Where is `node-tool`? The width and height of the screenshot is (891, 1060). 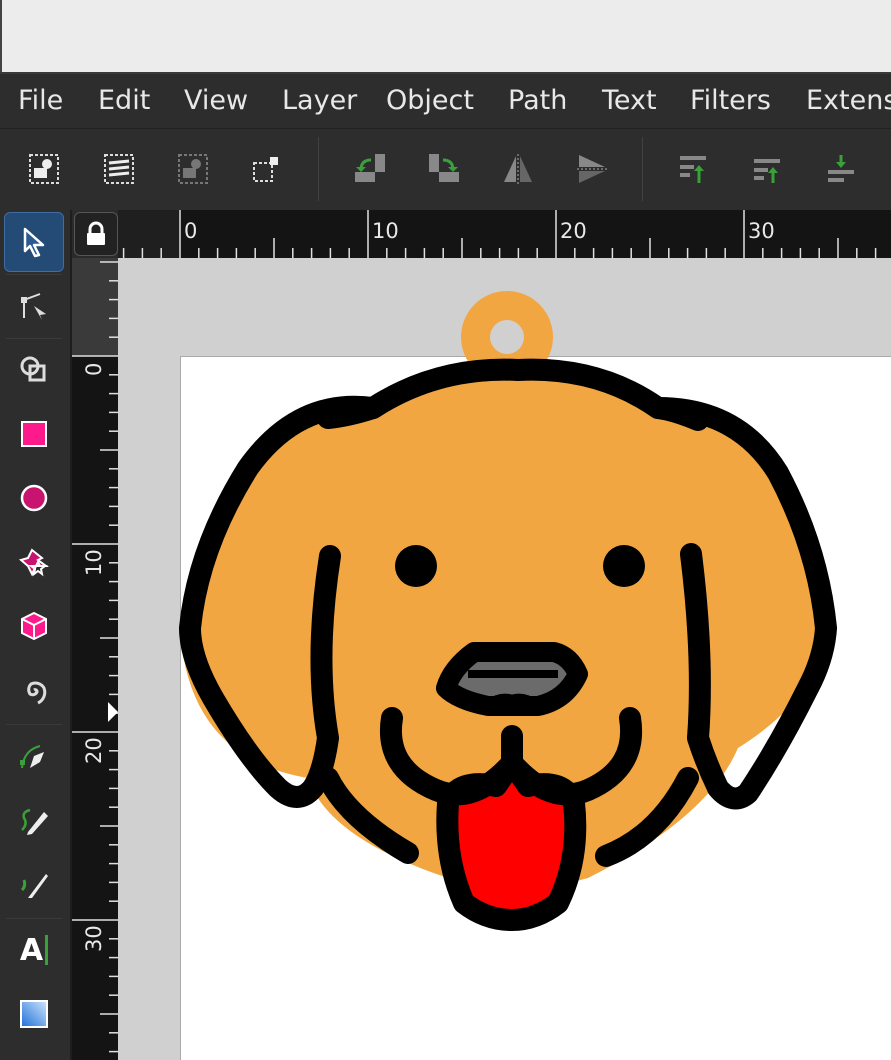 node-tool is located at coordinates (34, 306).